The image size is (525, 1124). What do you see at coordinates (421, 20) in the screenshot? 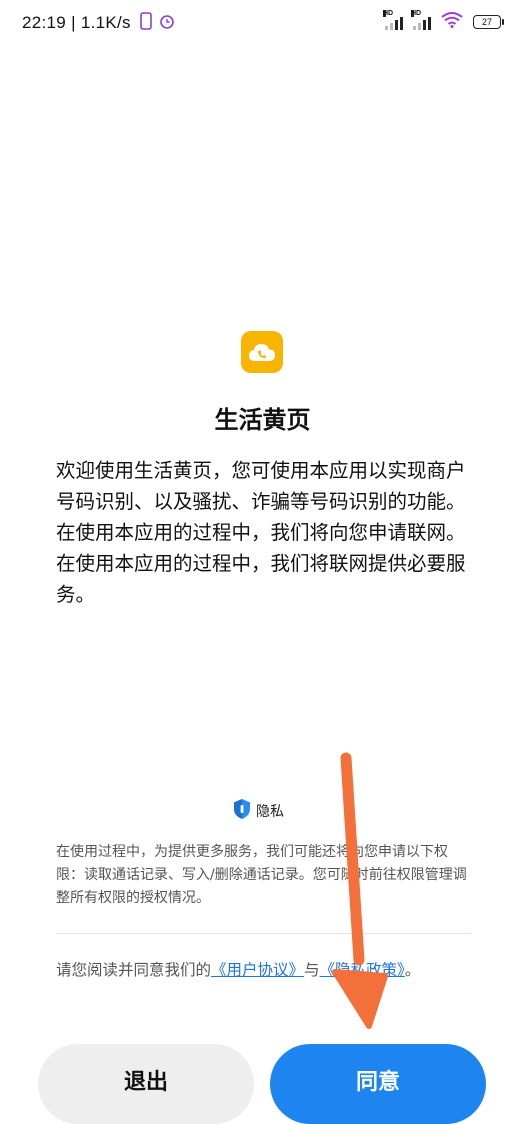
I see `signal-icon-2: HD` at bounding box center [421, 20].